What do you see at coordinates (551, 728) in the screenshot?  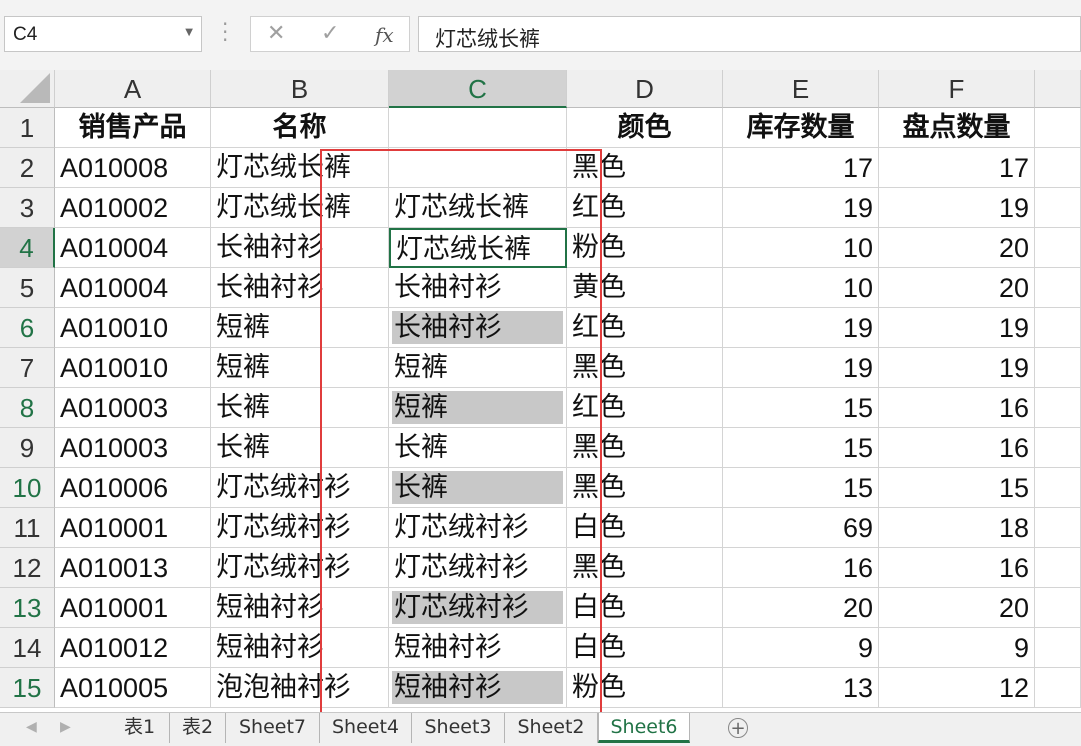 I see `sheet-tab: Sheet2` at bounding box center [551, 728].